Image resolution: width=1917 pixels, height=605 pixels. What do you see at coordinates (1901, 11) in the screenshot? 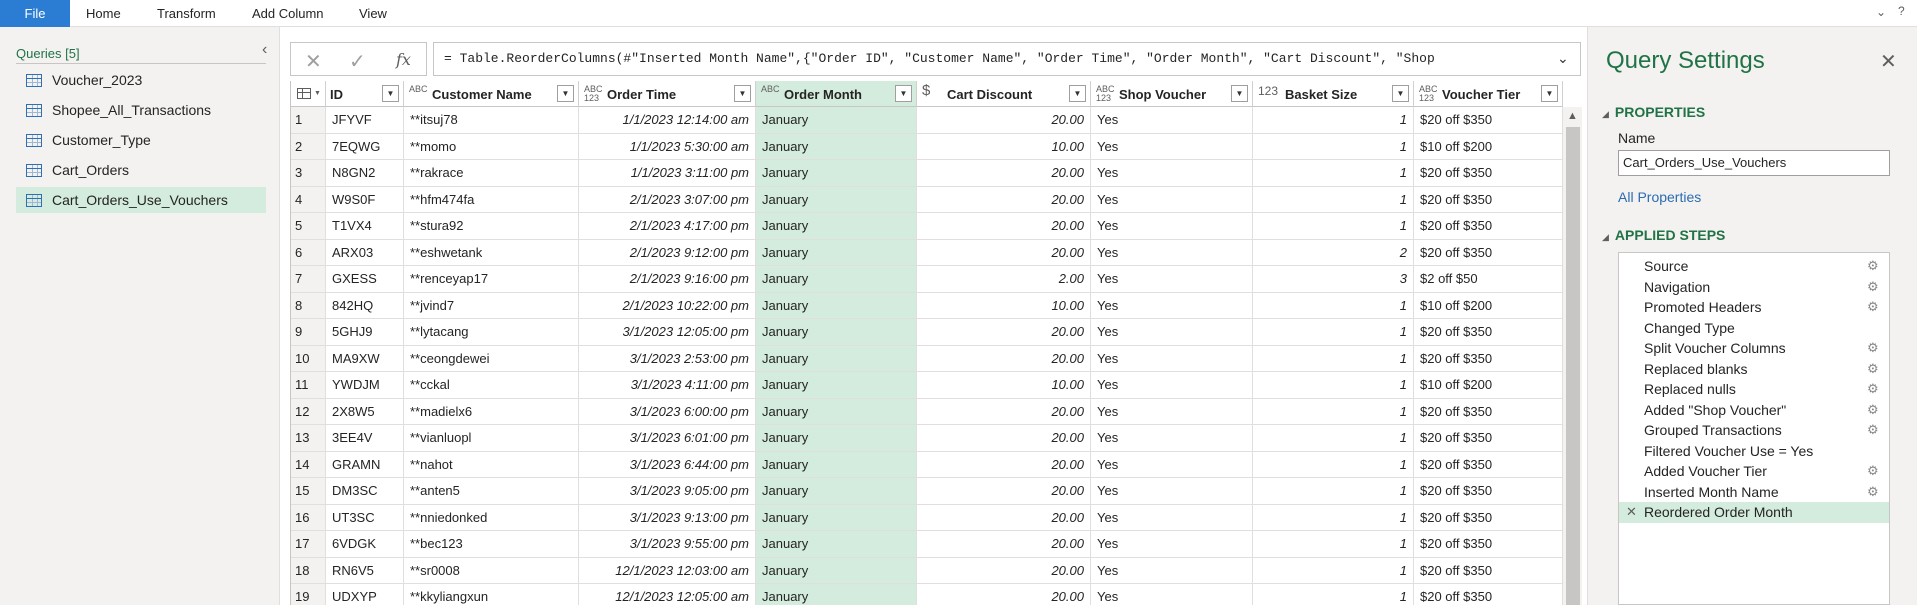
I see `help-icon: ?` at bounding box center [1901, 11].